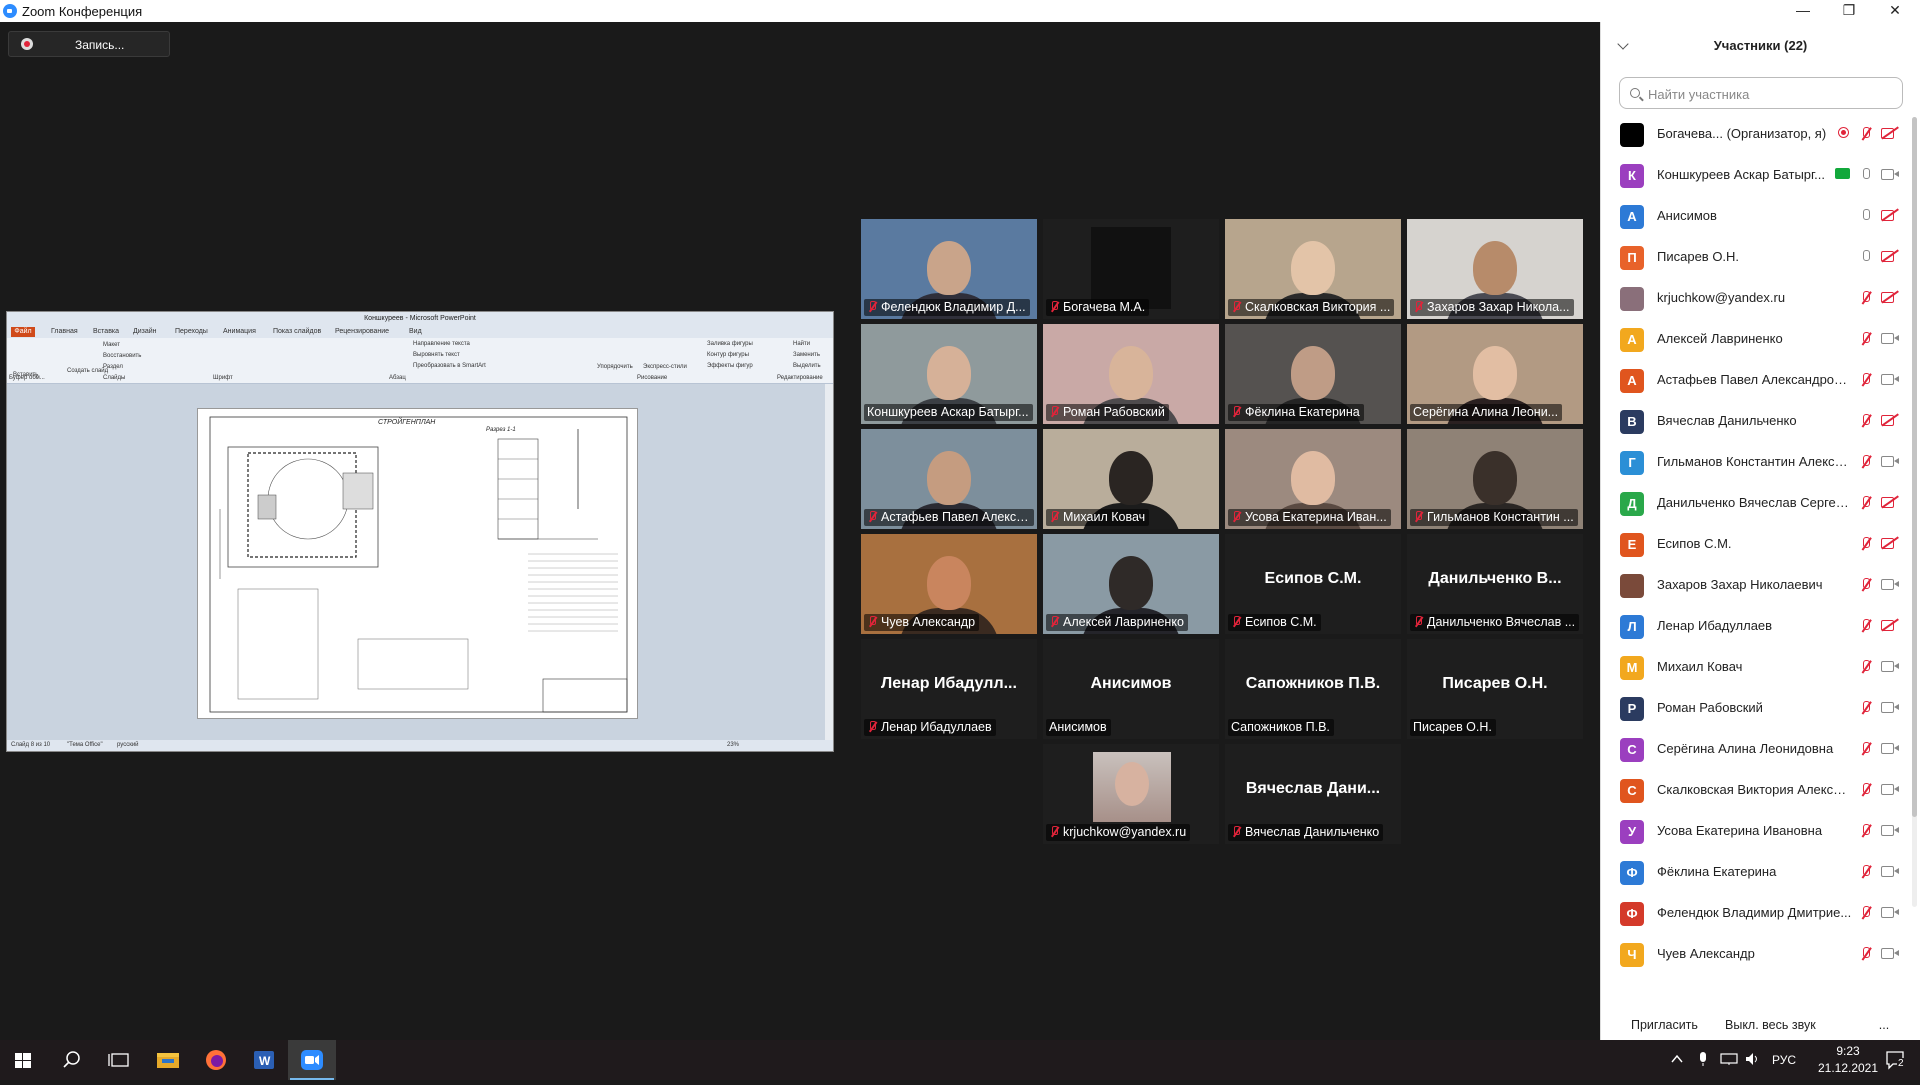 The height and width of the screenshot is (1085, 1920). I want to click on word-button: W, so click(264, 1060).